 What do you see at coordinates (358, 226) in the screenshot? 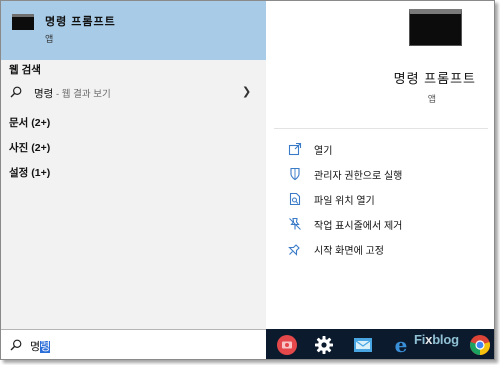
I see `action-unpin-taskbar-label: 작업 표시줄에서 제거` at bounding box center [358, 226].